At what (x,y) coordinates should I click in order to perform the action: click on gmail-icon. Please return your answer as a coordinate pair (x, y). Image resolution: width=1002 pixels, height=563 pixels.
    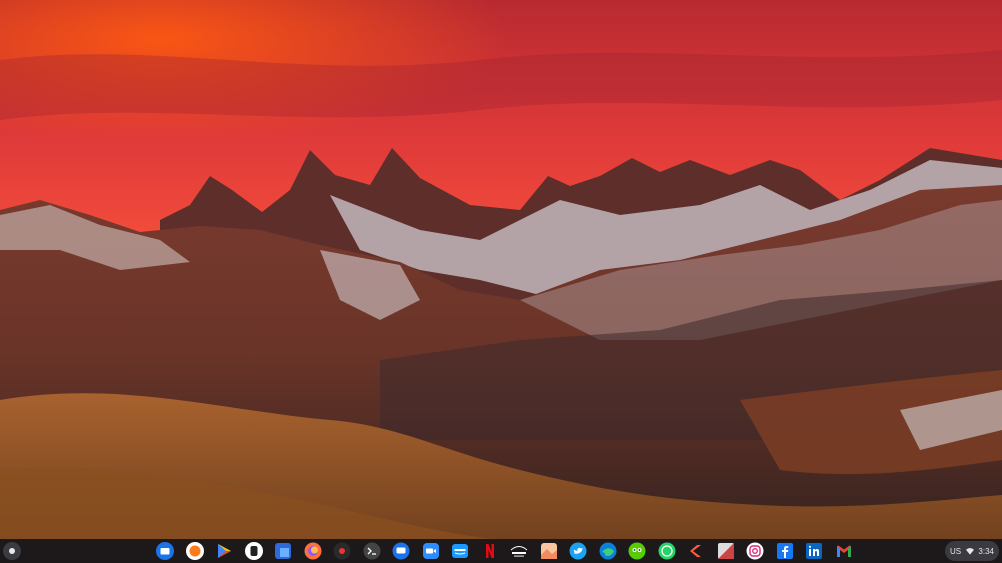
    Looking at the image, I should click on (843, 551).